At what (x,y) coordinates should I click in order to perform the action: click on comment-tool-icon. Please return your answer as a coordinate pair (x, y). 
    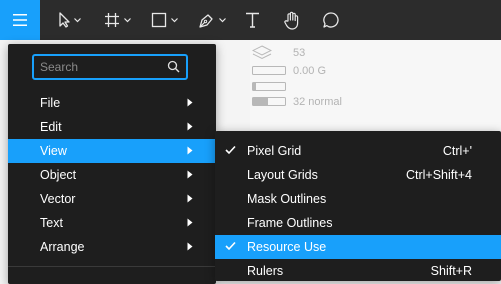
    Looking at the image, I should click on (331, 20).